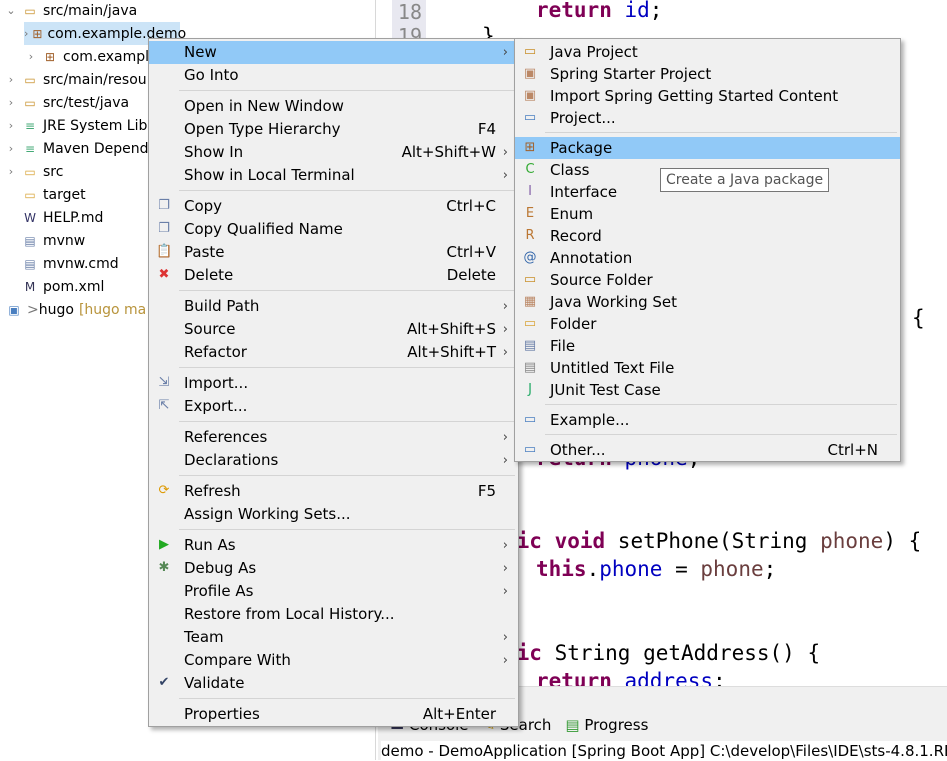 The width and height of the screenshot is (947, 761). What do you see at coordinates (53, 217) in the screenshot?
I see `tree-item: W HELP.md` at bounding box center [53, 217].